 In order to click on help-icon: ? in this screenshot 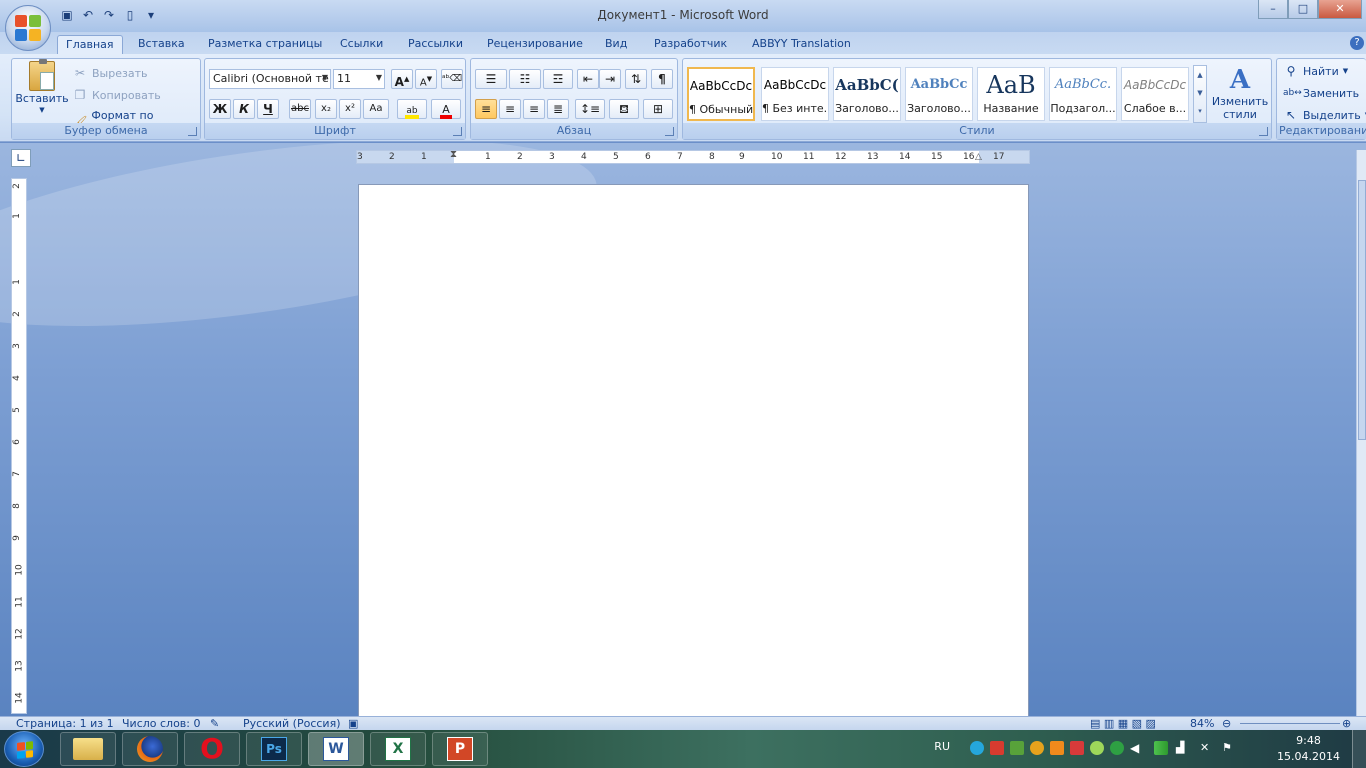, I will do `click(1357, 43)`.